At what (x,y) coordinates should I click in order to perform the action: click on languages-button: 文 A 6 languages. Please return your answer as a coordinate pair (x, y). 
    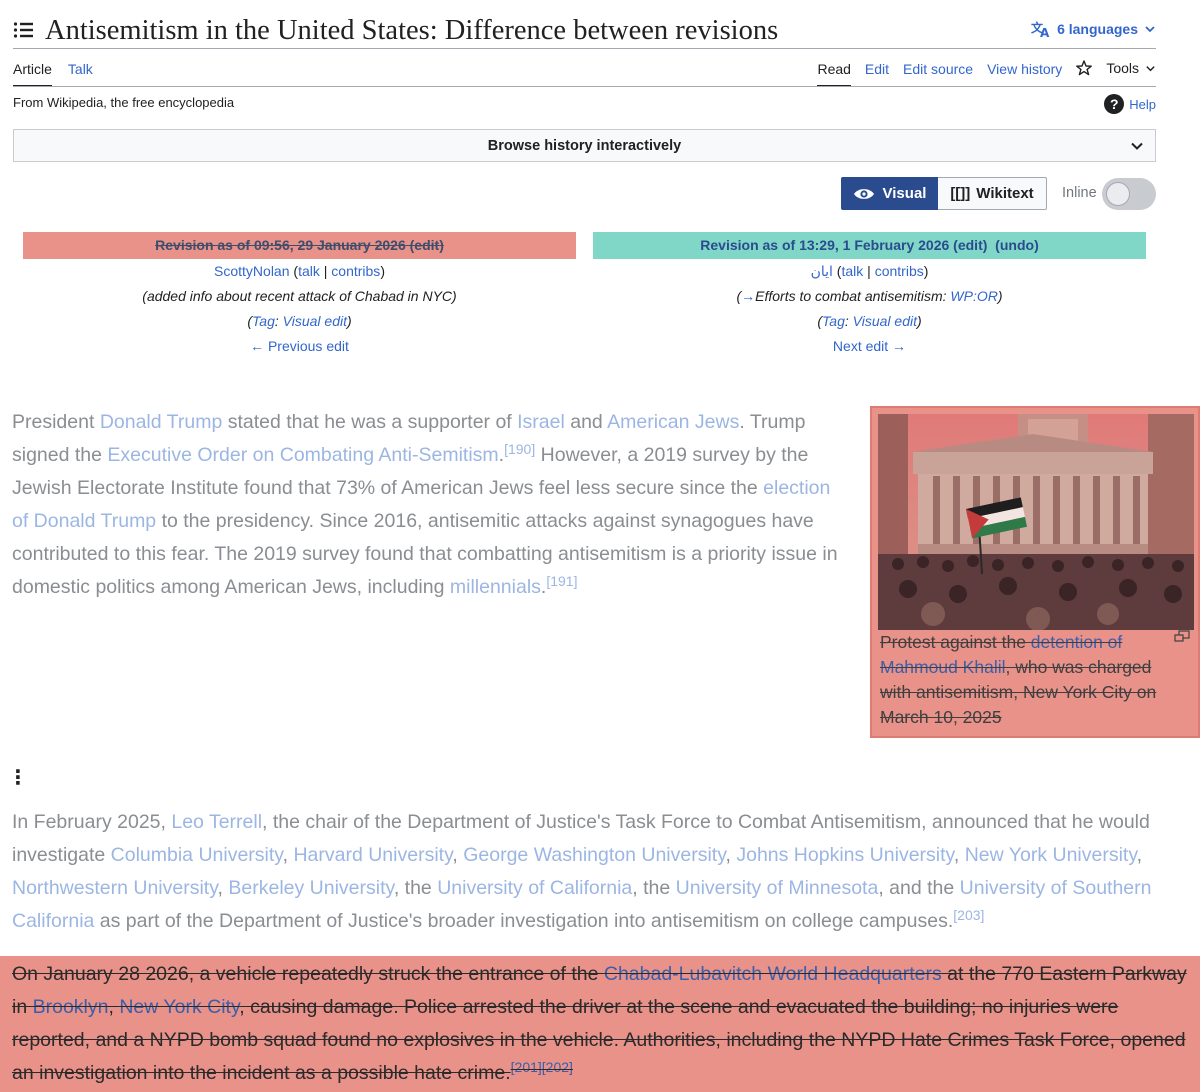
    Looking at the image, I should click on (1093, 29).